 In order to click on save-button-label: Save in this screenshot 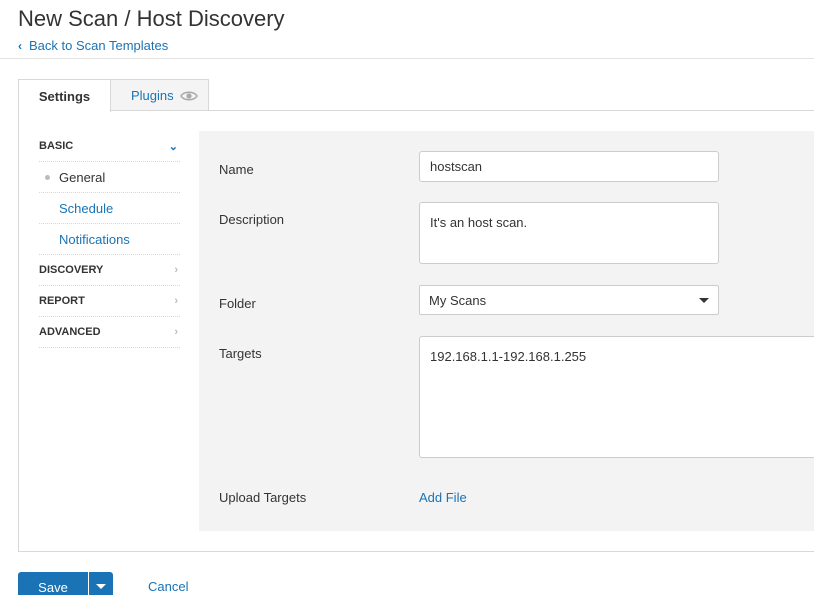, I will do `click(53, 587)`.